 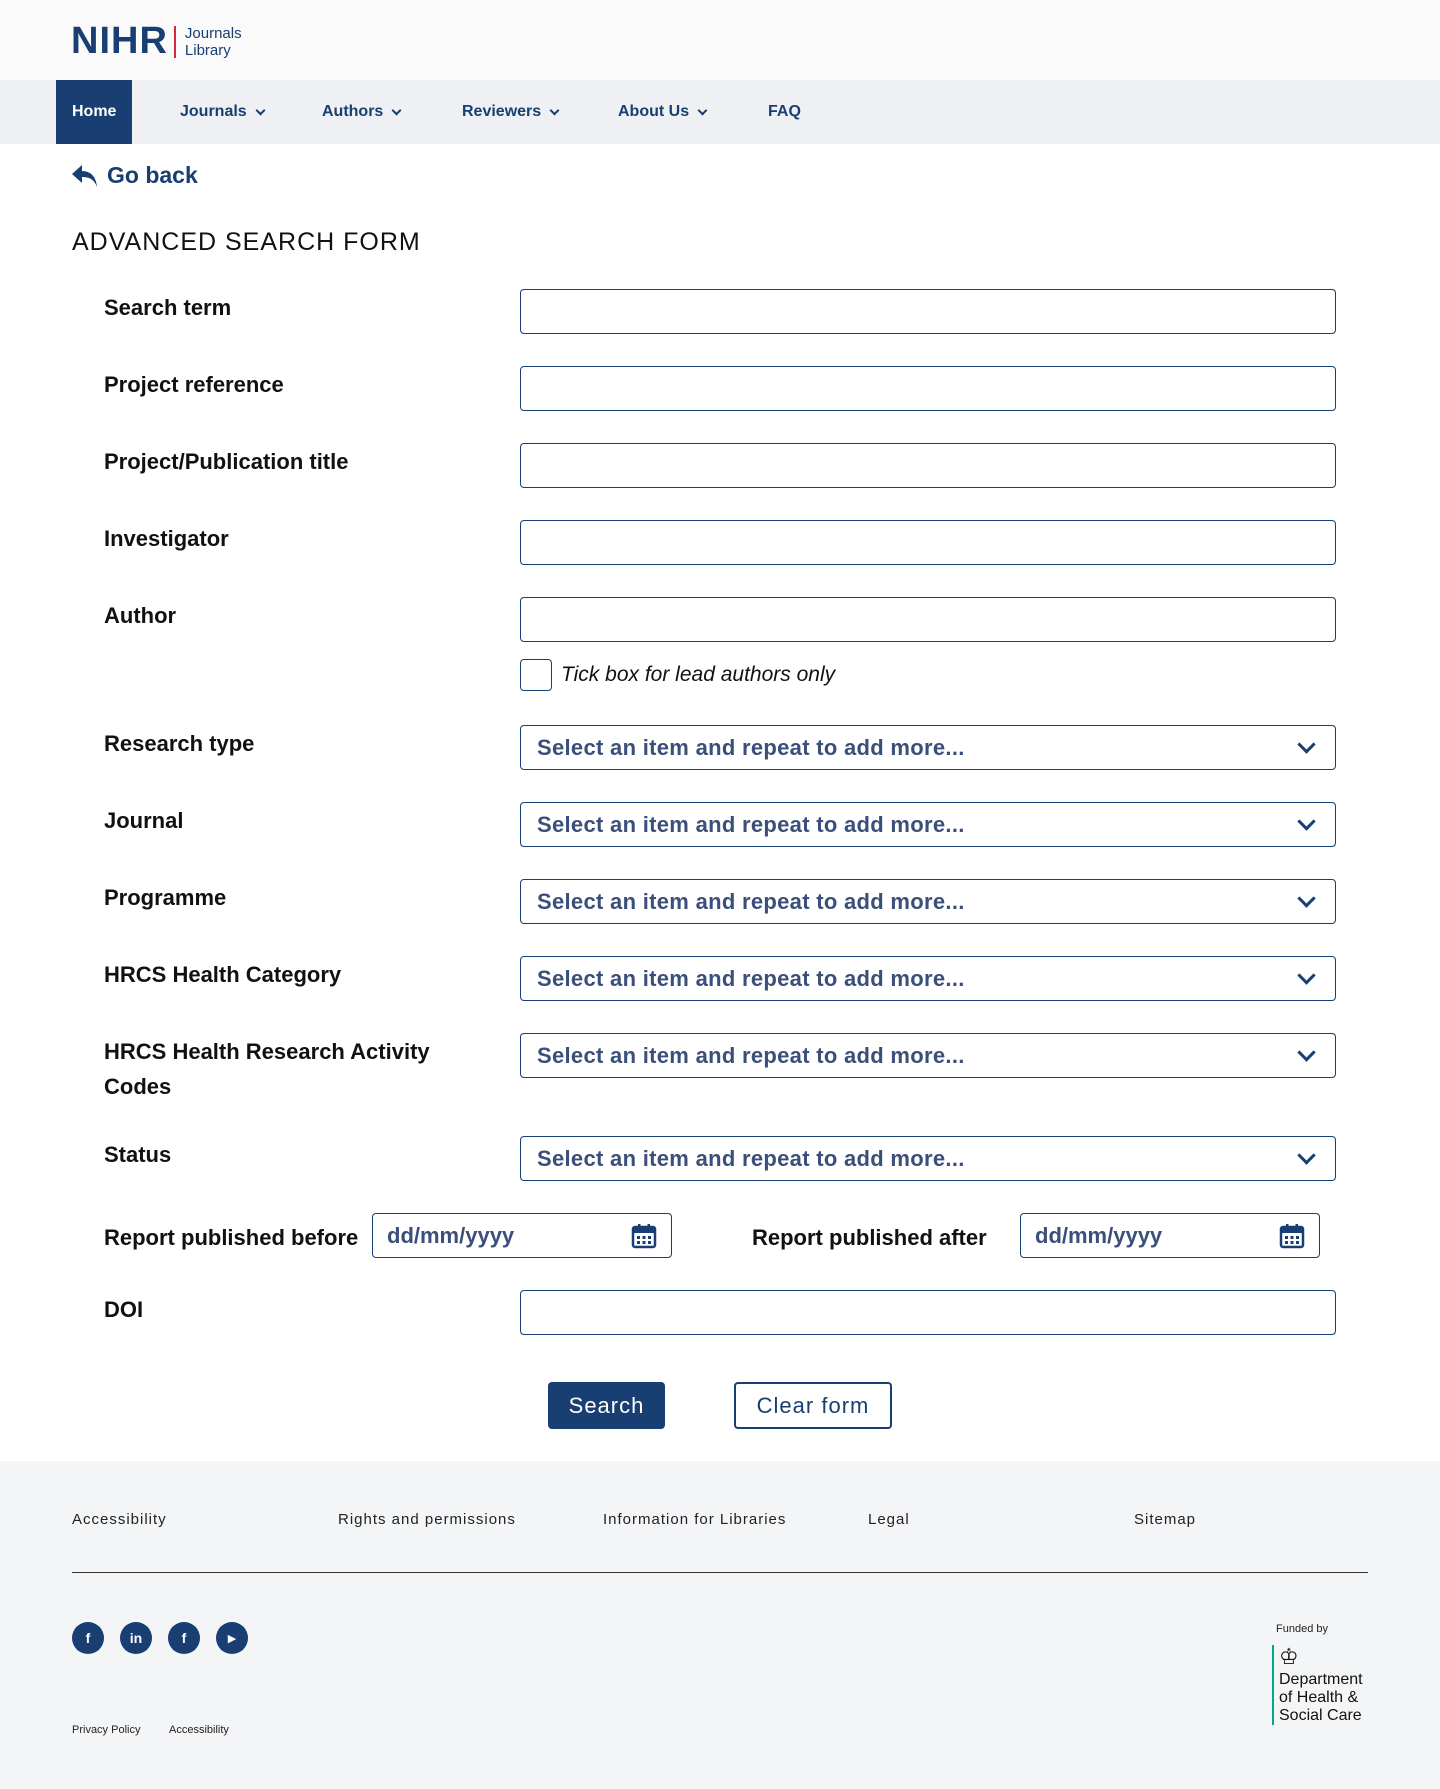 I want to click on site-header: NIHR Journals Library, so click(x=720, y=40).